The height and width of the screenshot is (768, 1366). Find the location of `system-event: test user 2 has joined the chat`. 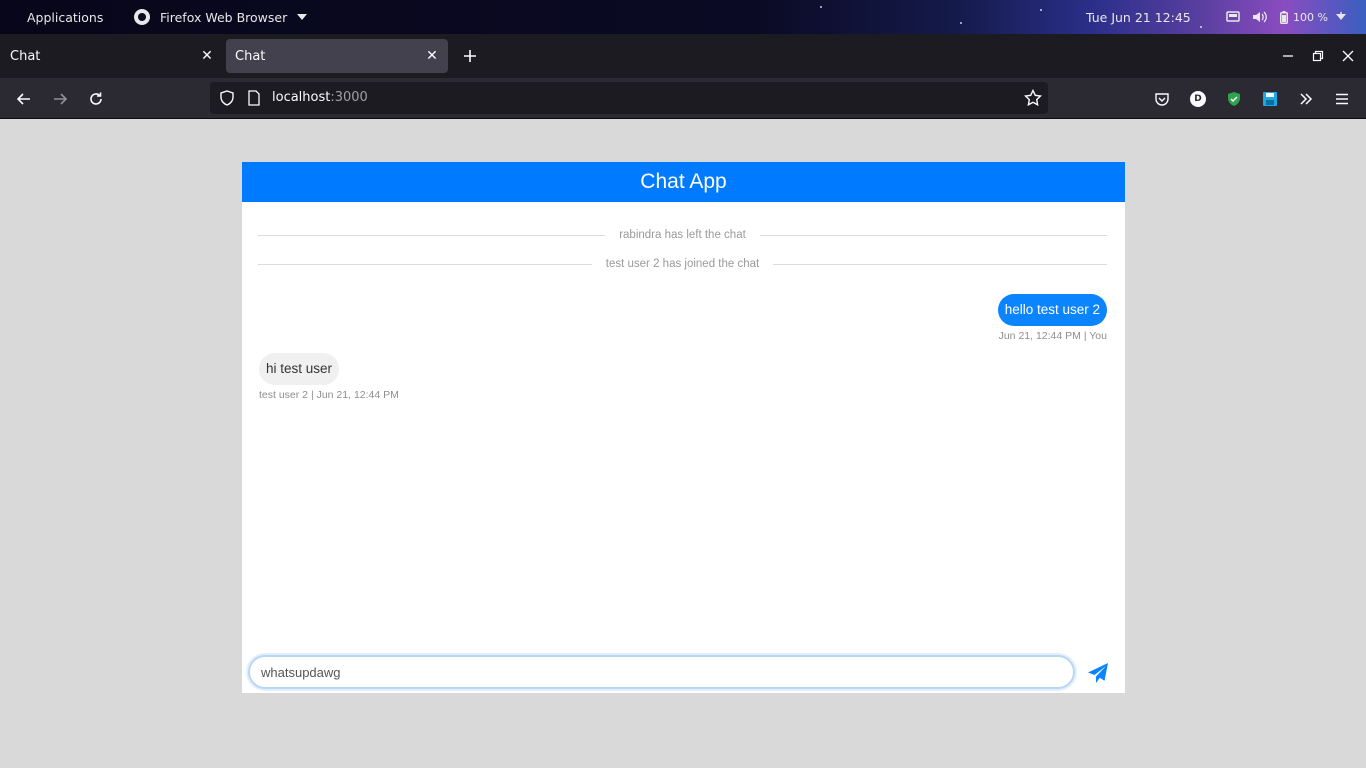

system-event: test user 2 has joined the chat is located at coordinates (682, 264).